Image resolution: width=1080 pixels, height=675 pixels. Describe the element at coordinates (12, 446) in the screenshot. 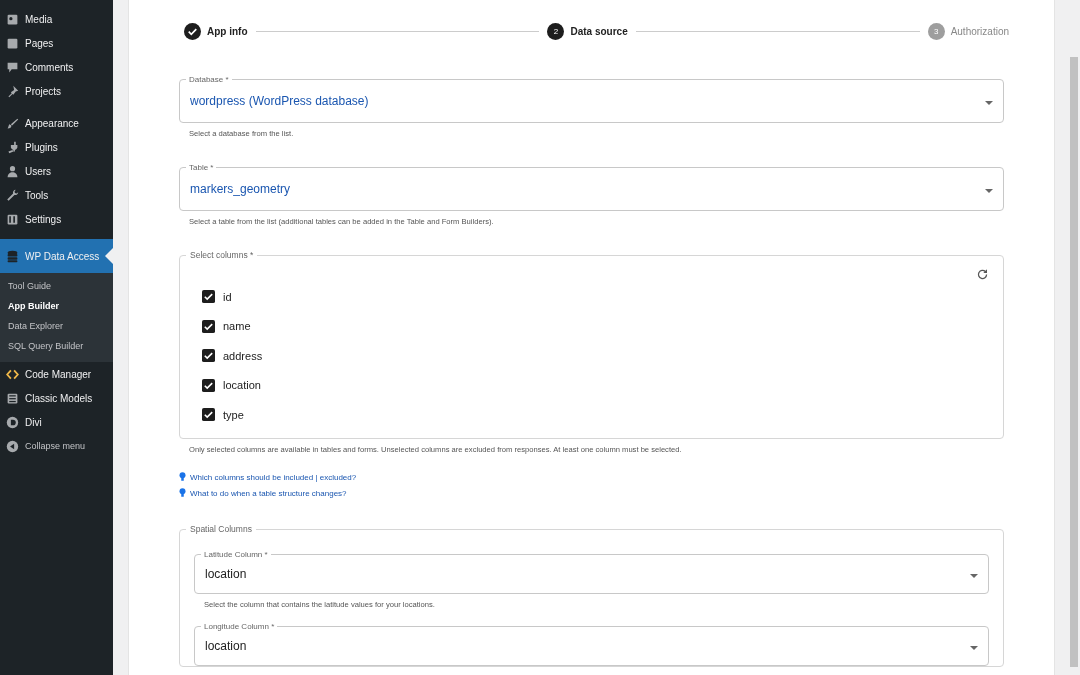

I see `collapse-icon` at that location.